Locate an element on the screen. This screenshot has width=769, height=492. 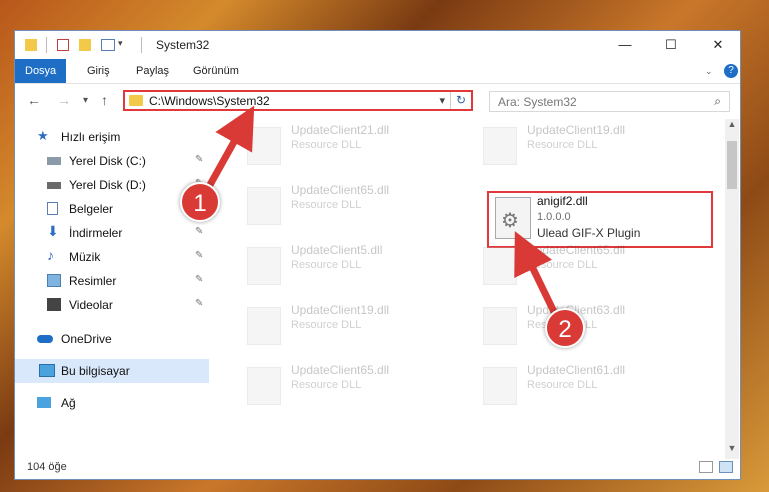
step-marker-2: 2 is located at coordinates (565, 328).